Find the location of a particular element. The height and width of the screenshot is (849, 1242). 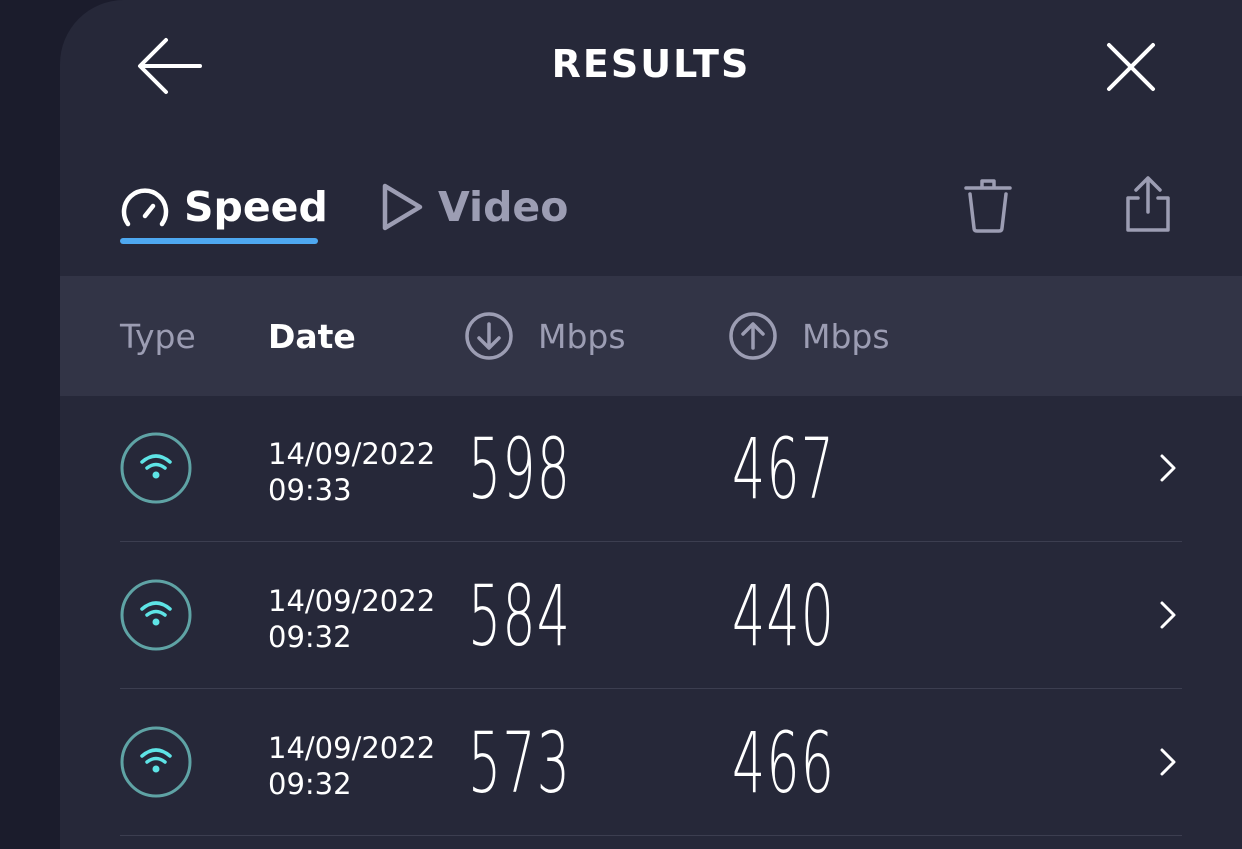

close-icon is located at coordinates (1131, 67).